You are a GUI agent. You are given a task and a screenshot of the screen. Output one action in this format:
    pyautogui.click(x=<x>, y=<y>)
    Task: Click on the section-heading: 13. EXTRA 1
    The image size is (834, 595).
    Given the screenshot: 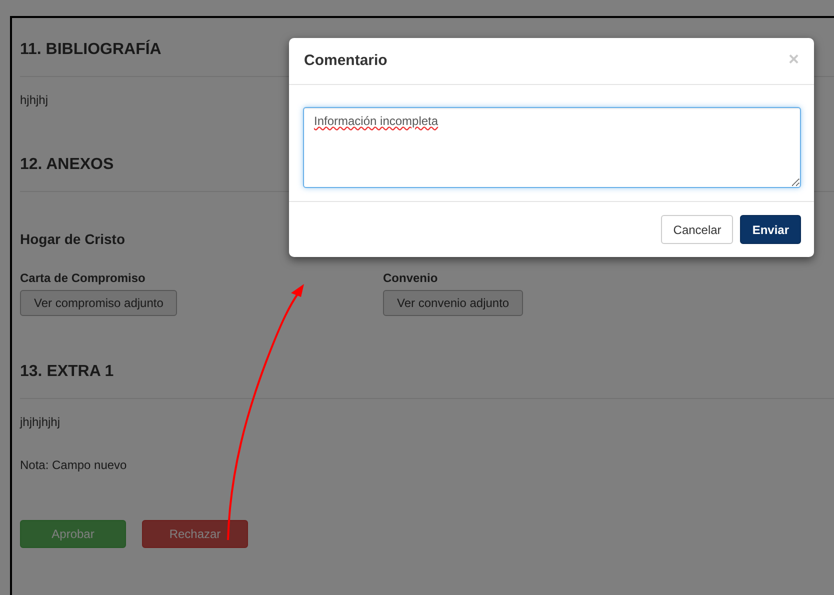 What is the action you would take?
    pyautogui.click(x=427, y=380)
    